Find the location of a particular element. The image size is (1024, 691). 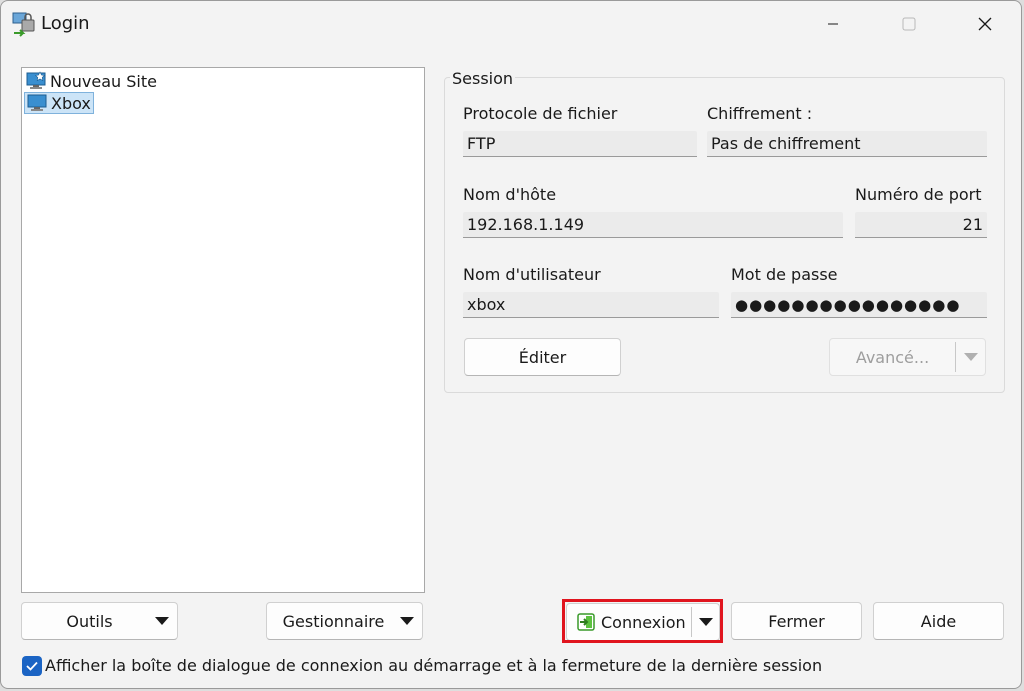

encryption-select: Pas de chiffrement is located at coordinates (847, 144).